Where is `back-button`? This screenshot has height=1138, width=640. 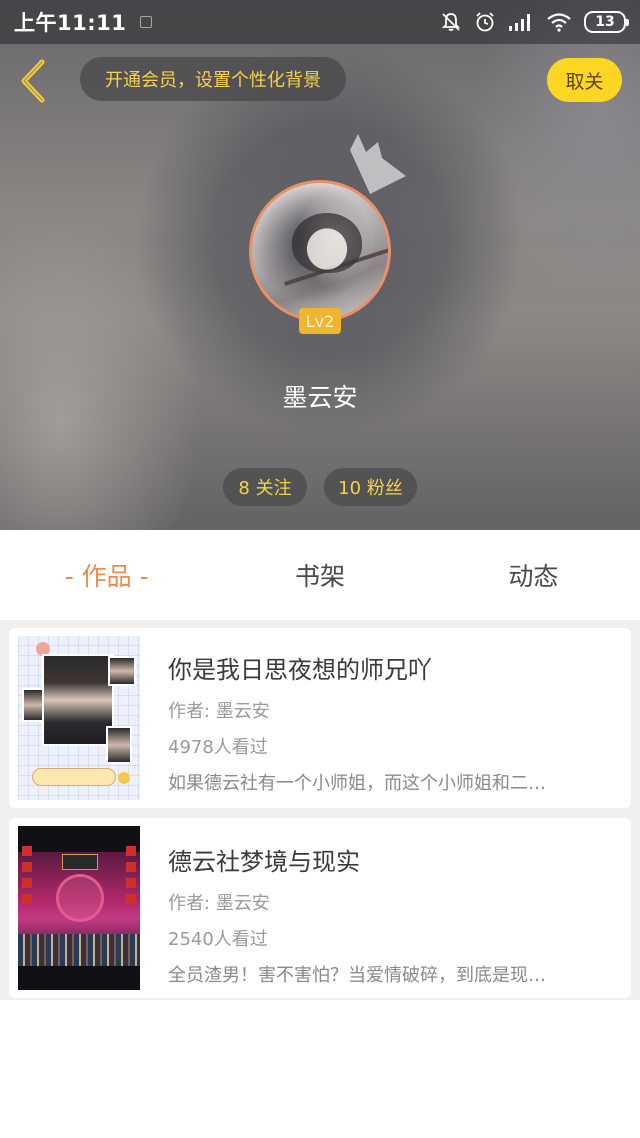 back-button is located at coordinates (34, 81).